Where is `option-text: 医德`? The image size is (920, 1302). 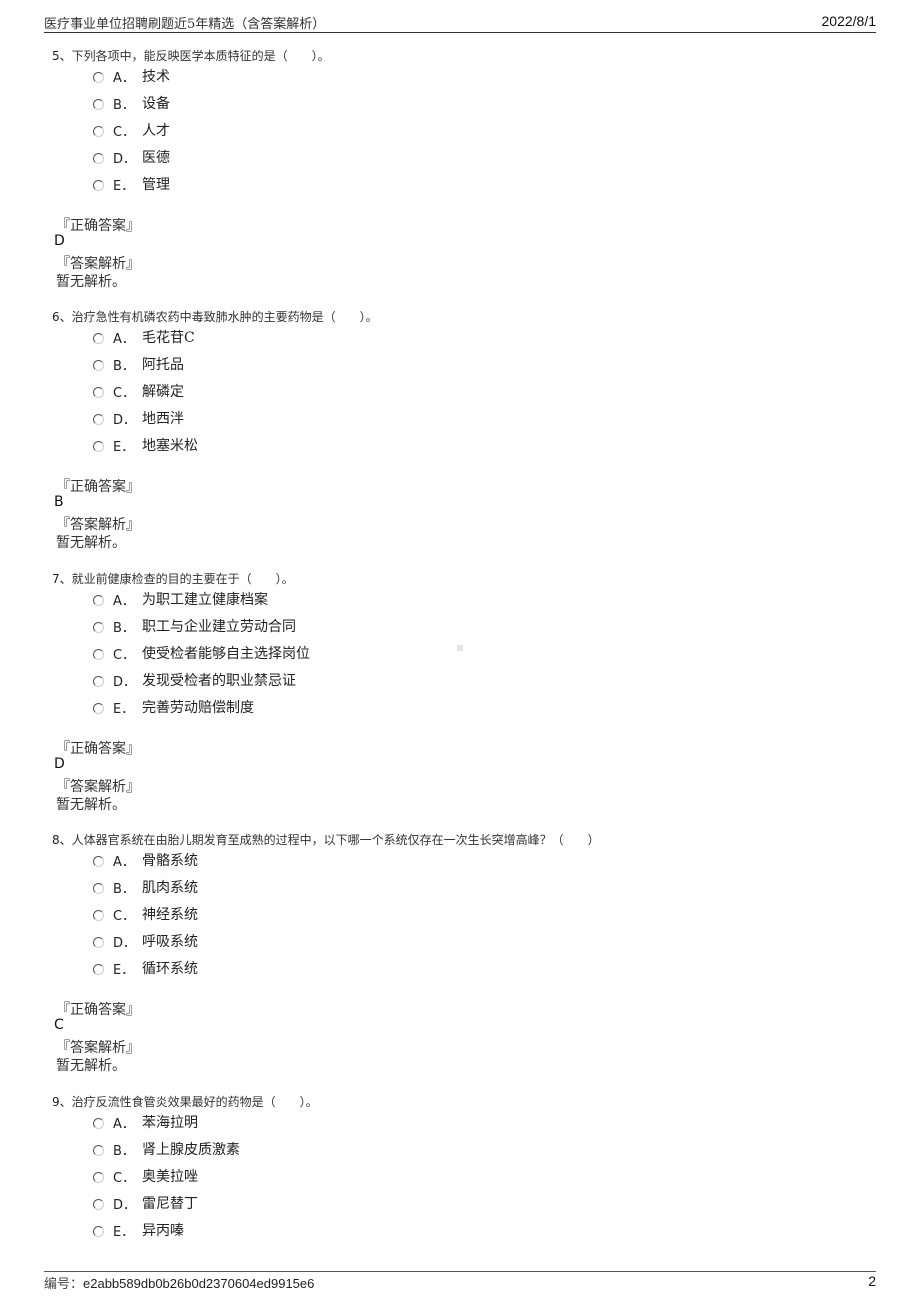 option-text: 医德 is located at coordinates (156, 158).